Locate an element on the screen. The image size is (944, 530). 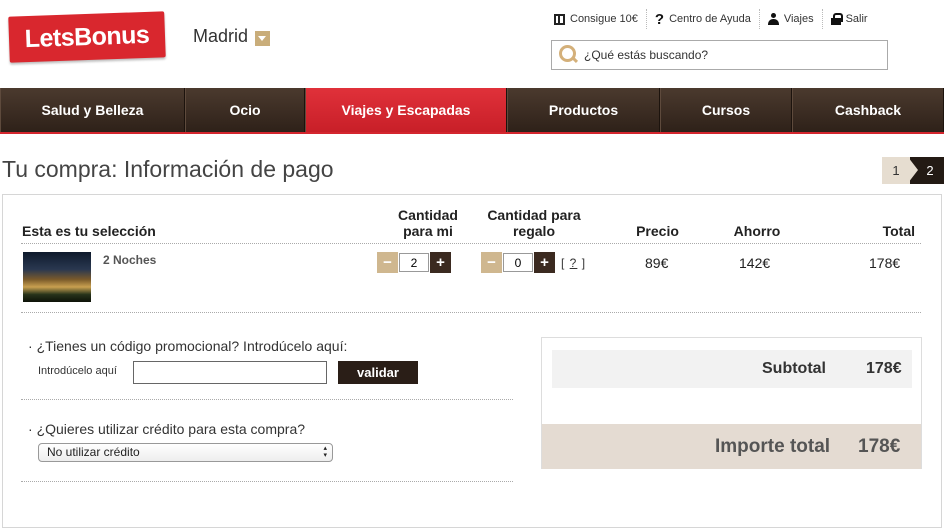
row-price: 89€ is located at coordinates (657, 263).